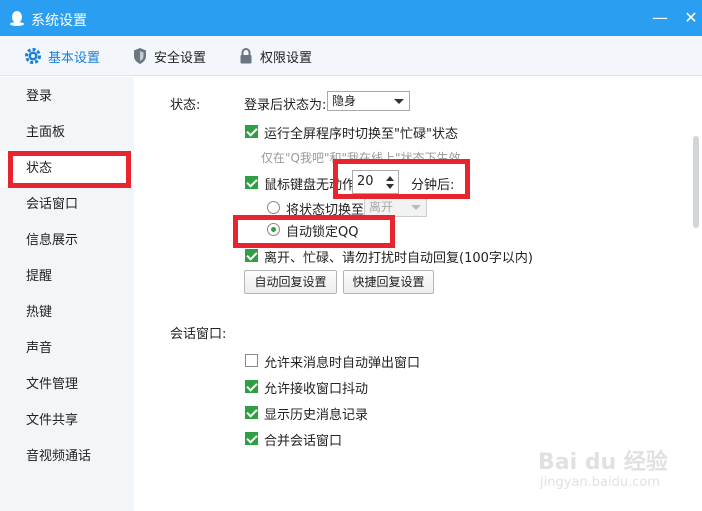  I want to click on highlight-box-status, so click(69, 169).